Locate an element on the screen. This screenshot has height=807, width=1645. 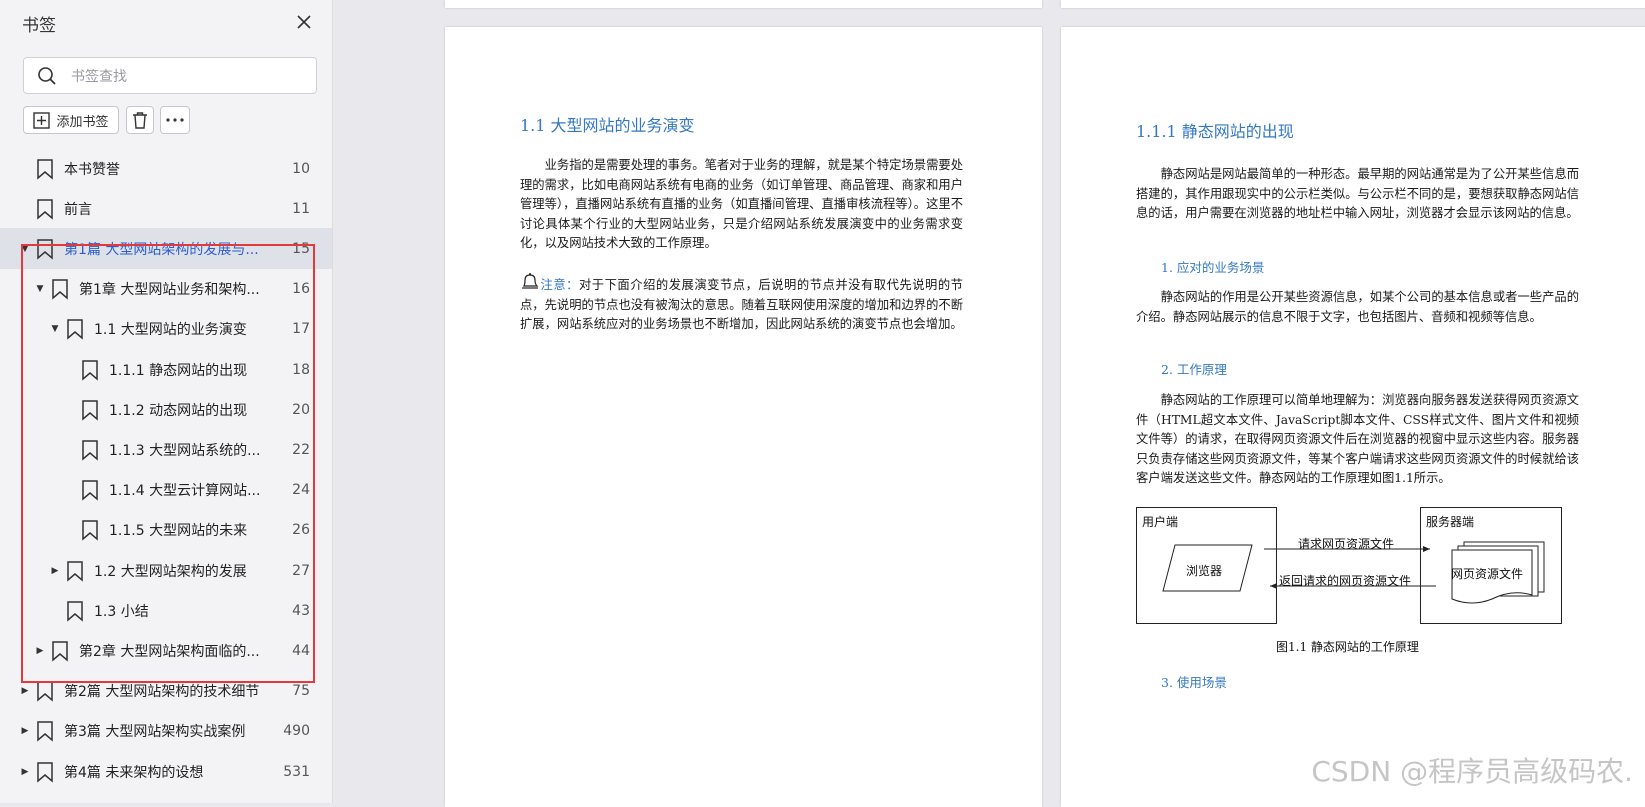
bookmark-page-number: 15 is located at coordinates (301, 248).